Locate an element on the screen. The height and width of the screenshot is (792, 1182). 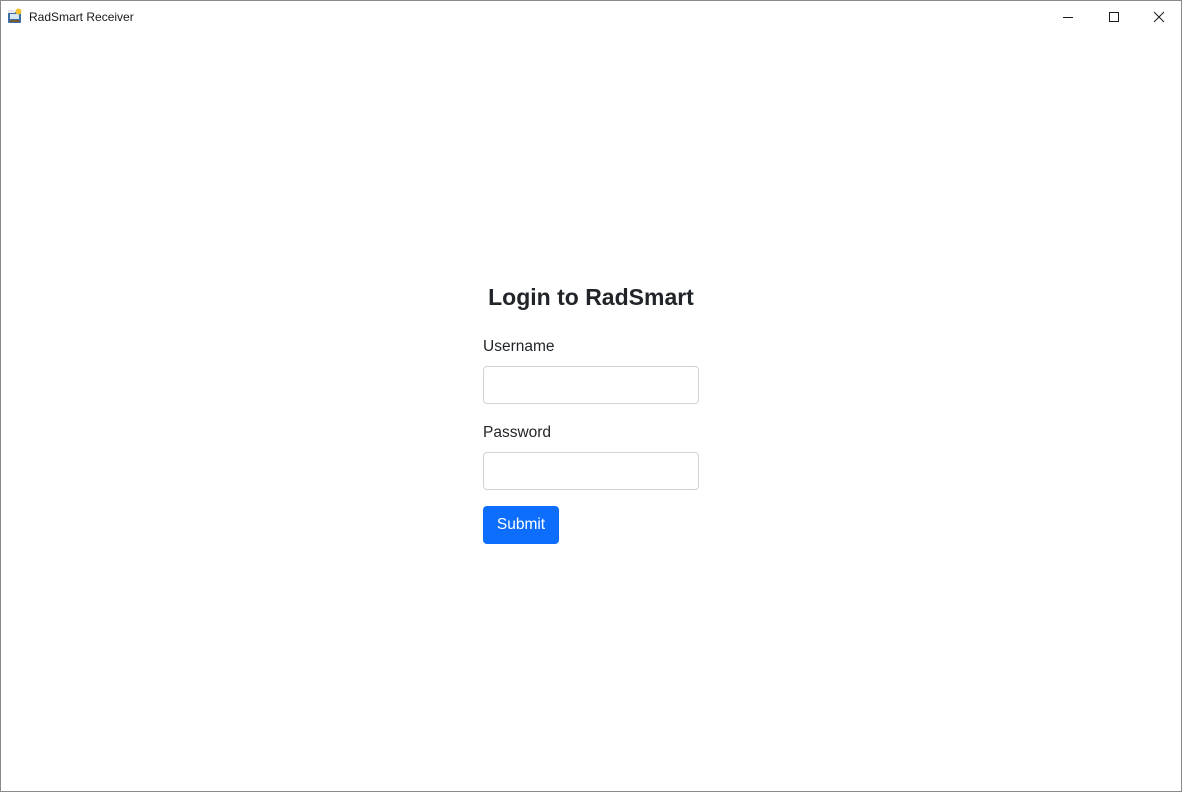
radsmart-app-icon is located at coordinates (15, 16).